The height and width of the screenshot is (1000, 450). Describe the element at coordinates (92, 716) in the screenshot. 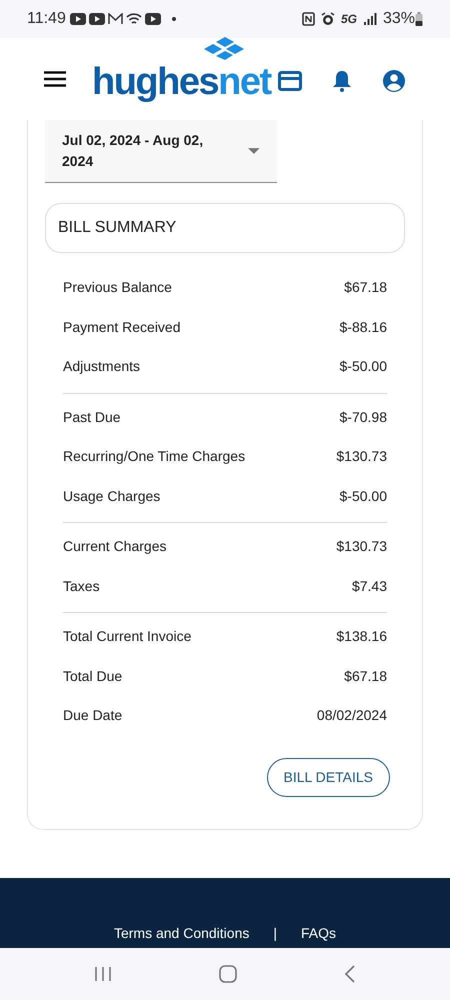

I see `row-label: Due Date` at that location.